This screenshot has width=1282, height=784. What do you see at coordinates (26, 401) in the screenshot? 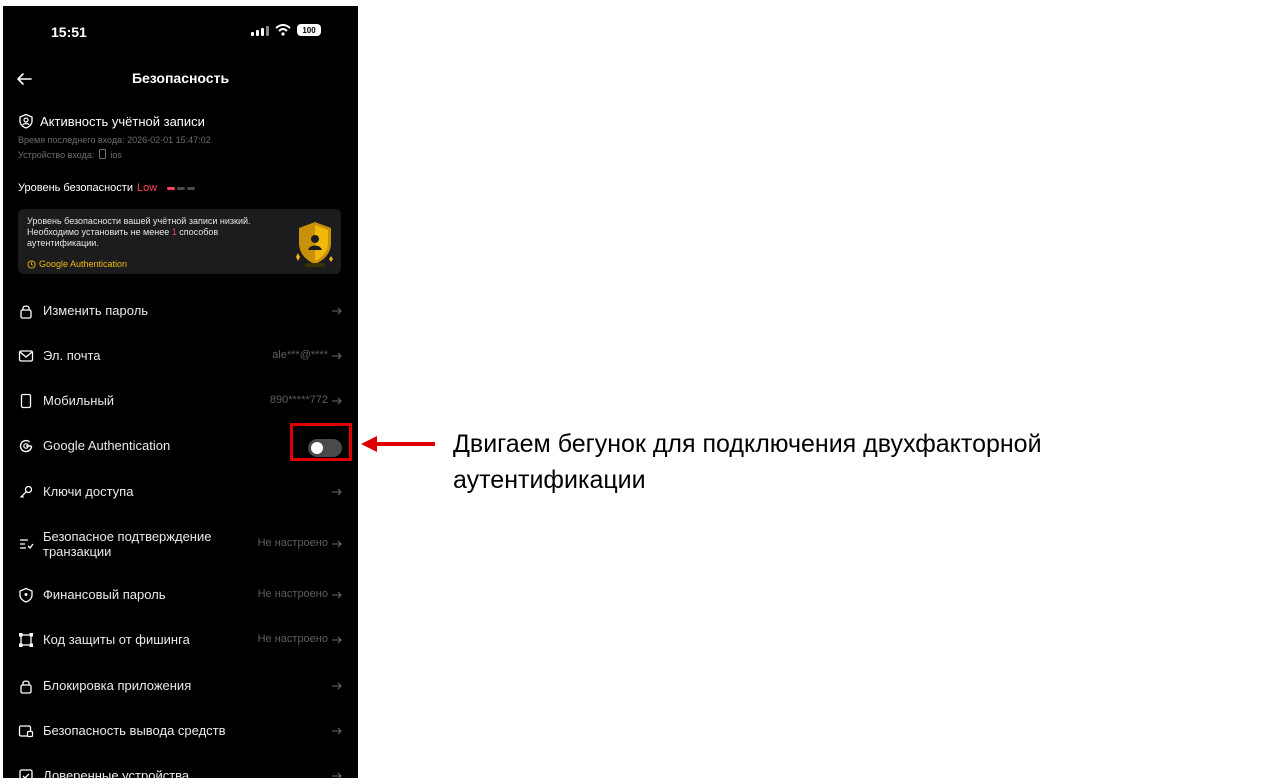
I see `phone-icon` at bounding box center [26, 401].